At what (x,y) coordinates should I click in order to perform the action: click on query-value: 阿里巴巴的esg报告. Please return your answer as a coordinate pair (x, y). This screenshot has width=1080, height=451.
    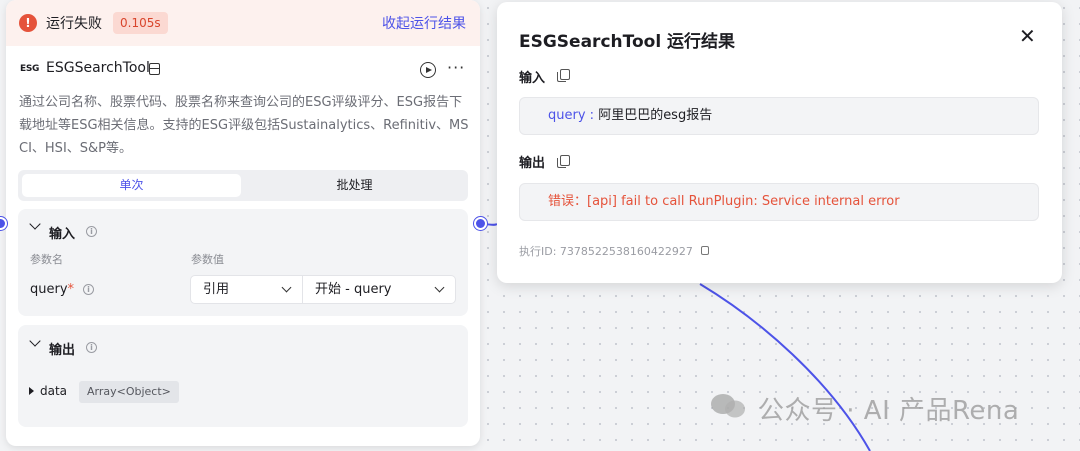
    Looking at the image, I should click on (655, 115).